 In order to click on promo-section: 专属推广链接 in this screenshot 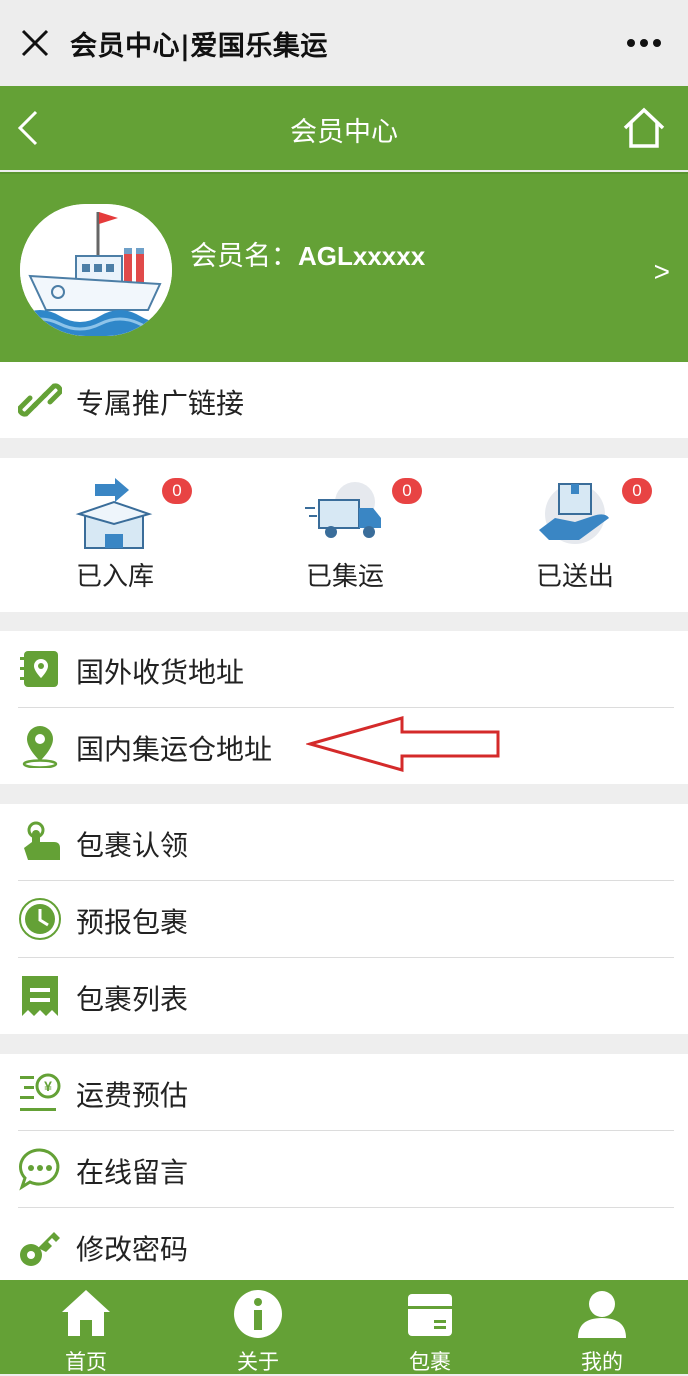, I will do `click(344, 400)`.